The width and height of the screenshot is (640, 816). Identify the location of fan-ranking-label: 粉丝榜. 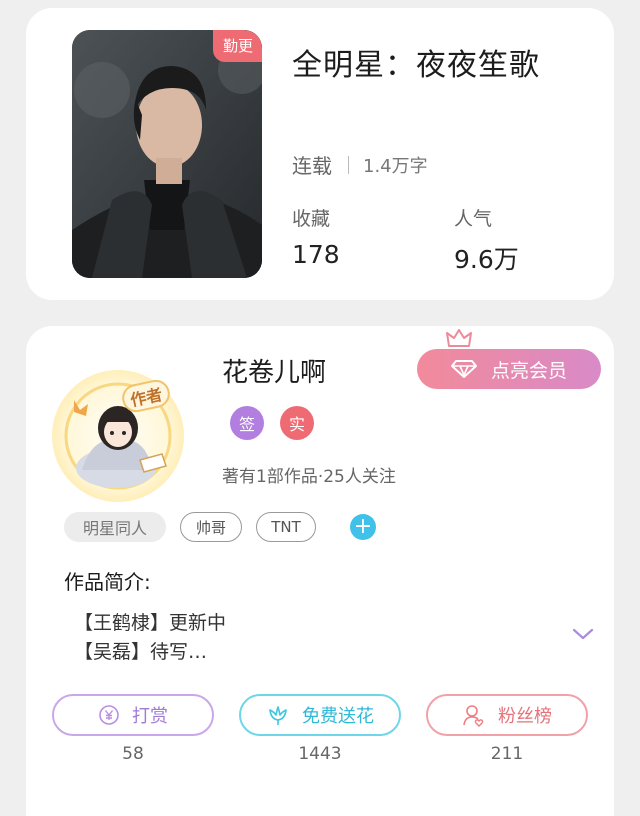
(525, 716).